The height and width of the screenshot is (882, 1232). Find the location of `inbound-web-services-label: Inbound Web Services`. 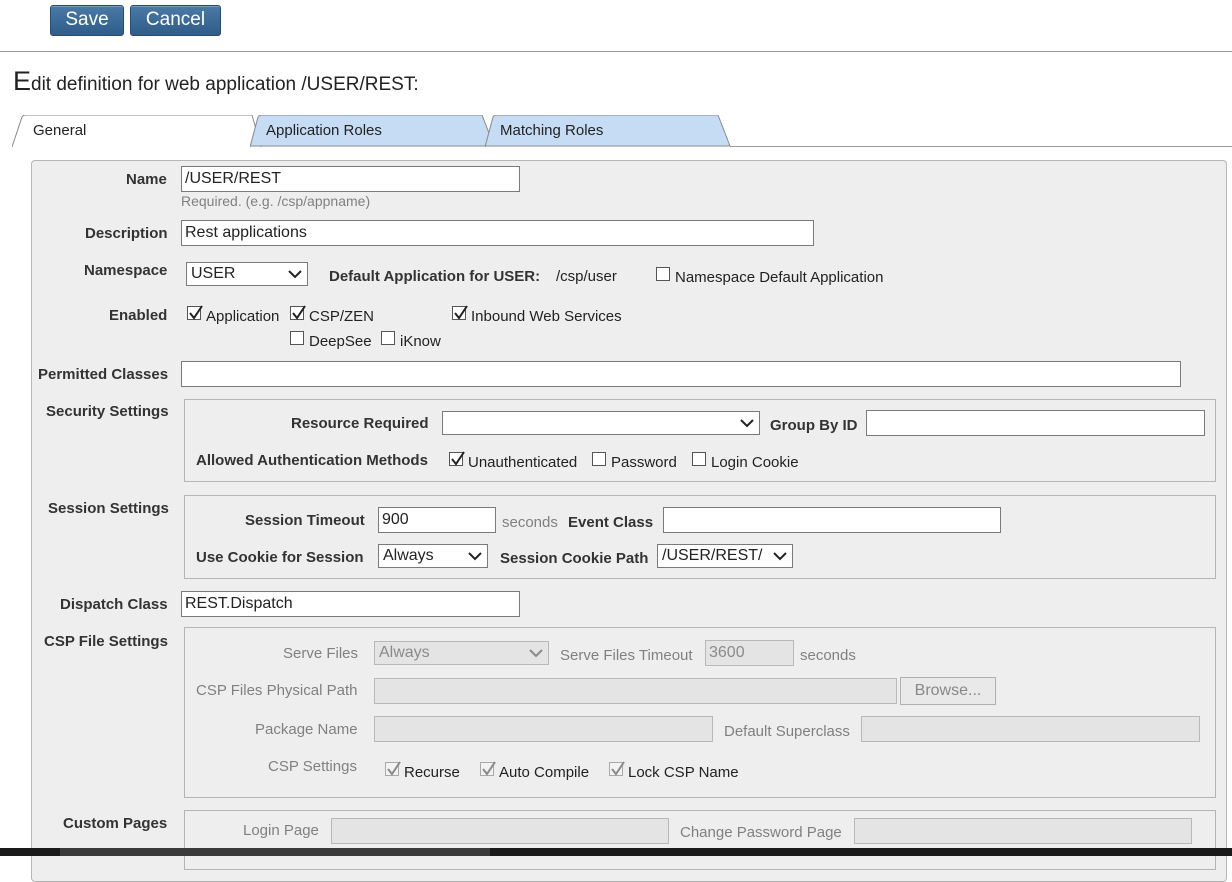

inbound-web-services-label: Inbound Web Services is located at coordinates (546, 316).